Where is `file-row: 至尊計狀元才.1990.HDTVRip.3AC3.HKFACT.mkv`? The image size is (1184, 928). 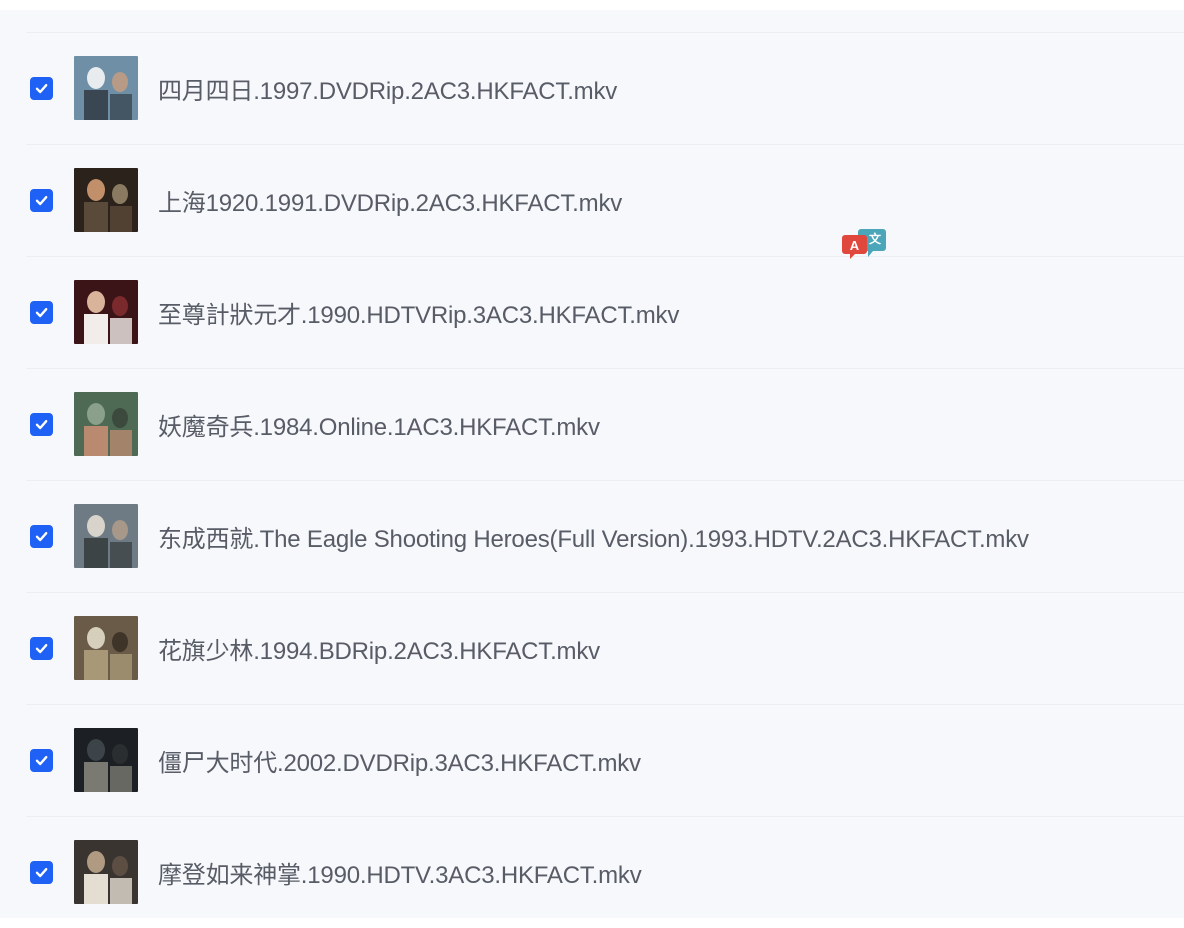
file-row: 至尊計狀元才.1990.HDTVRip.3AC3.HKFACT.mkv is located at coordinates (592, 312).